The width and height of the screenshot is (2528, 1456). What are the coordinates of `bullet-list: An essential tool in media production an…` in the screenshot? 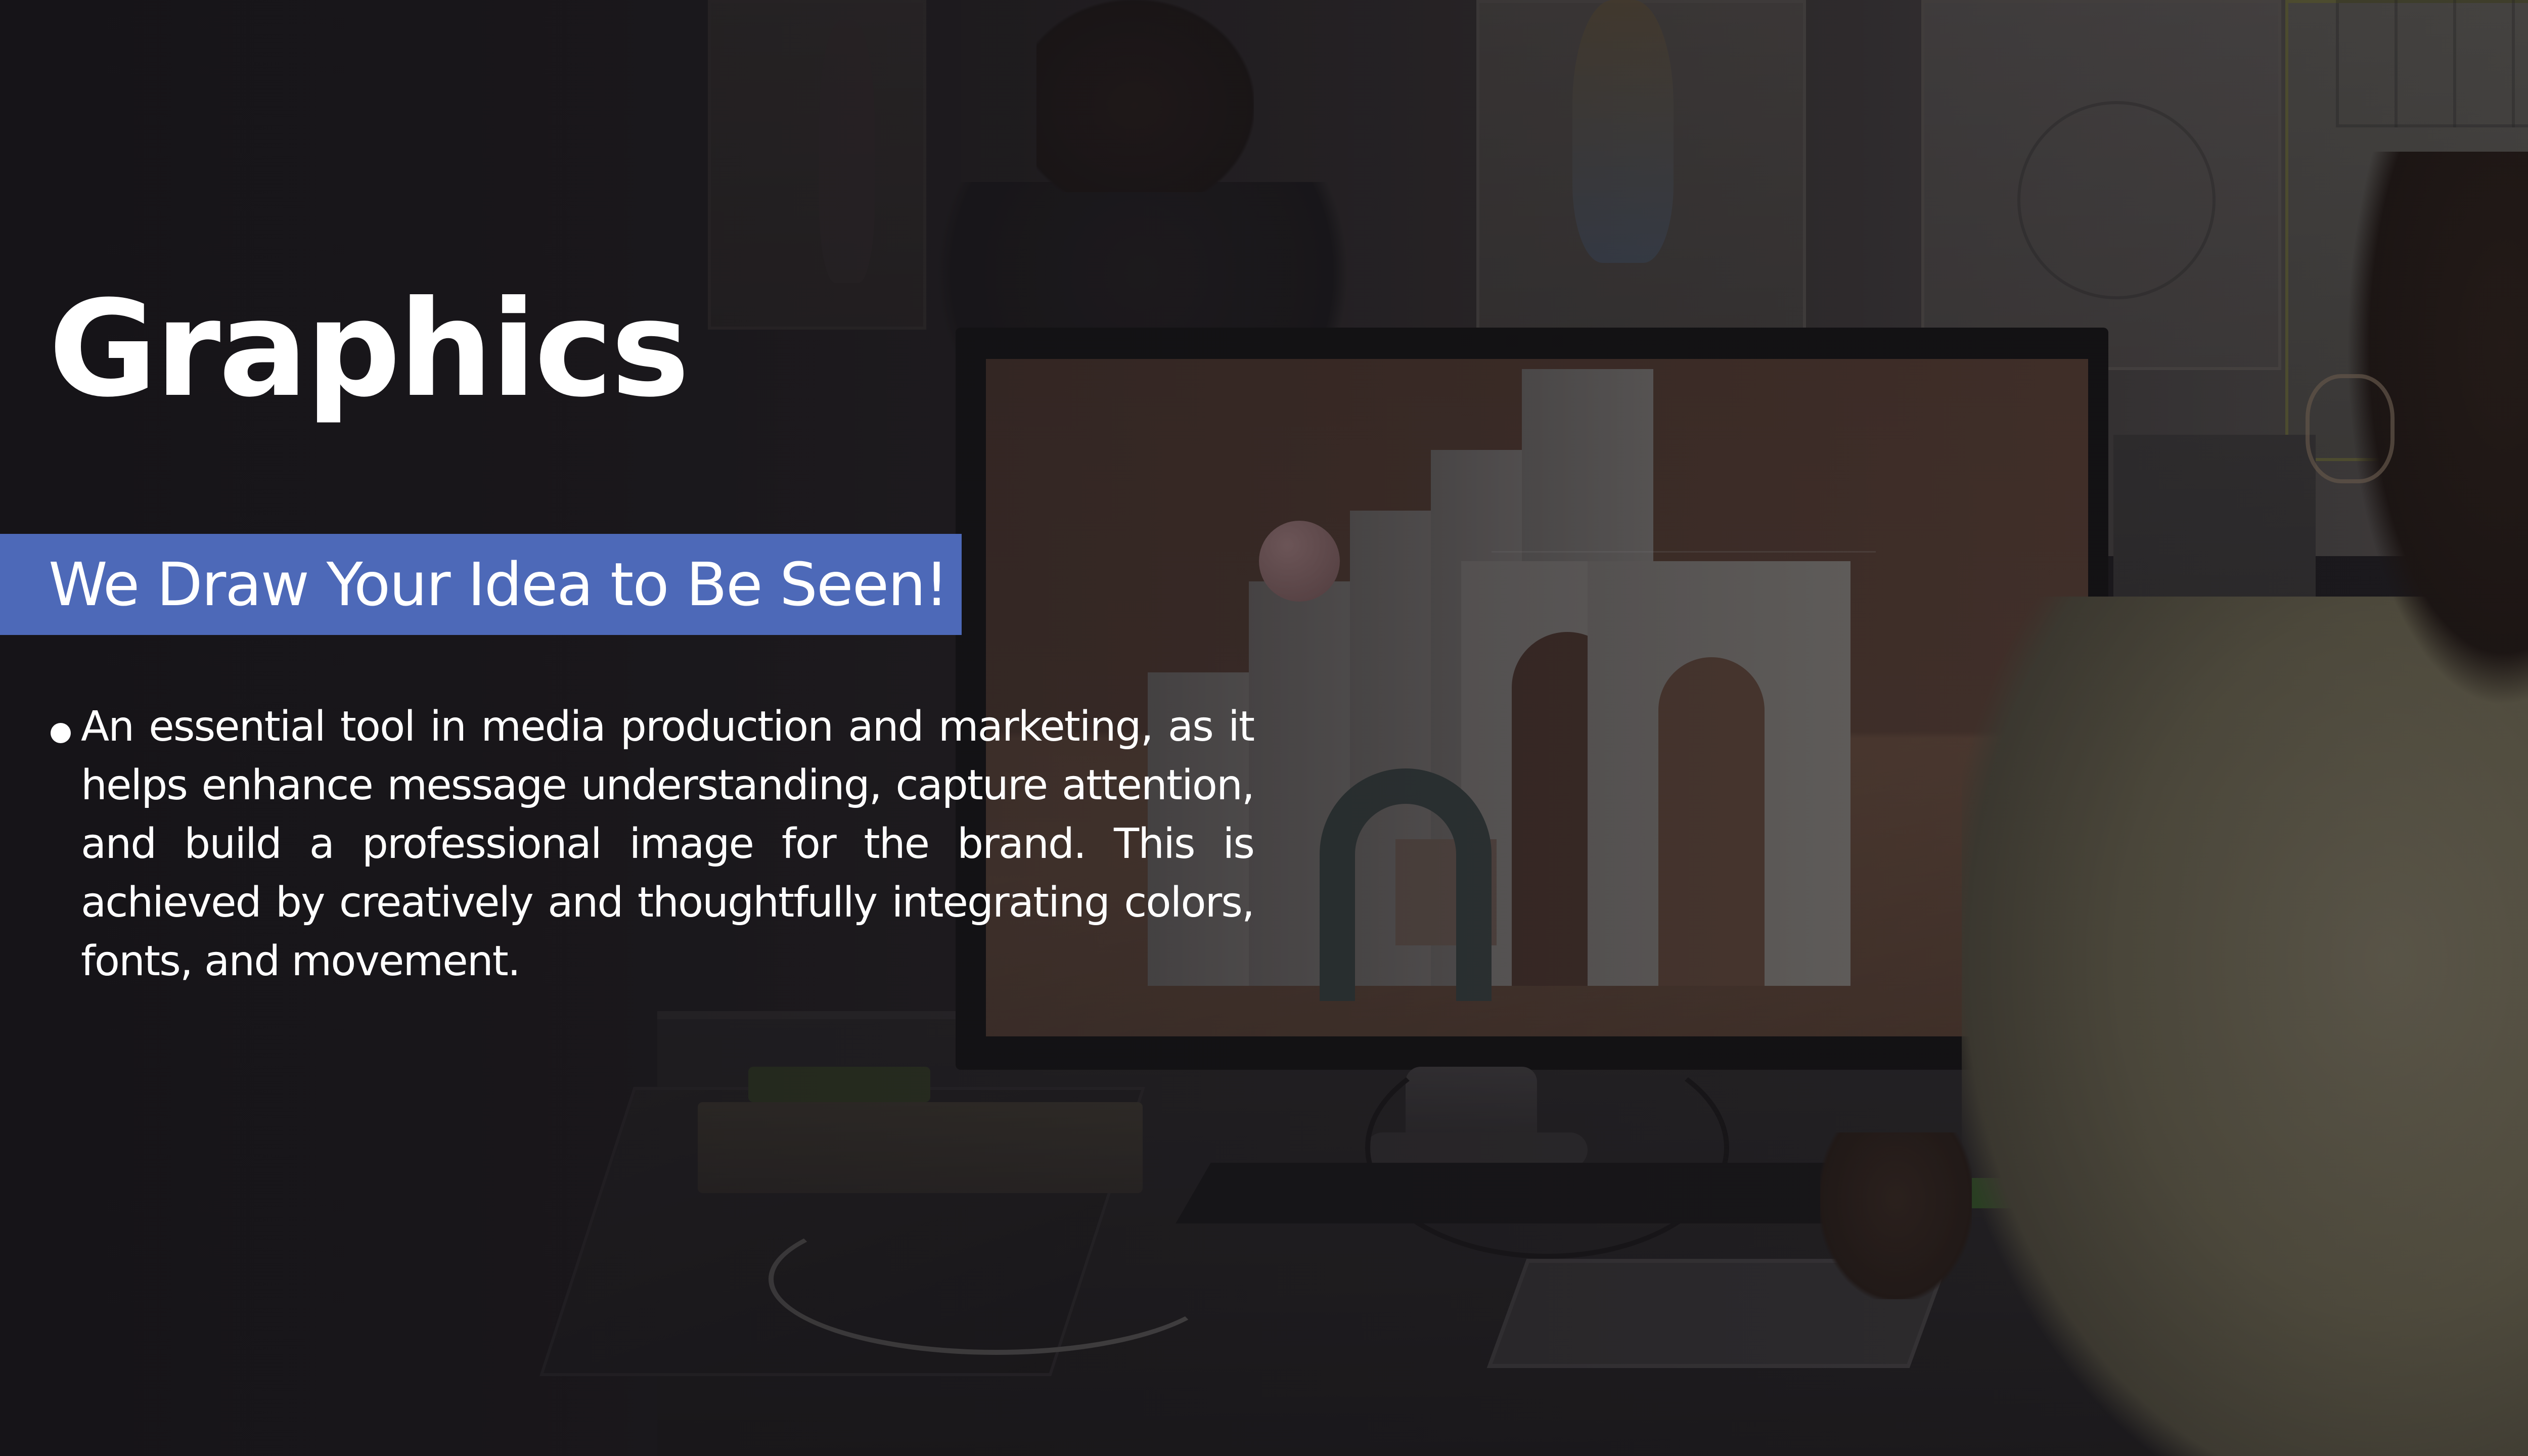 It's located at (658, 844).